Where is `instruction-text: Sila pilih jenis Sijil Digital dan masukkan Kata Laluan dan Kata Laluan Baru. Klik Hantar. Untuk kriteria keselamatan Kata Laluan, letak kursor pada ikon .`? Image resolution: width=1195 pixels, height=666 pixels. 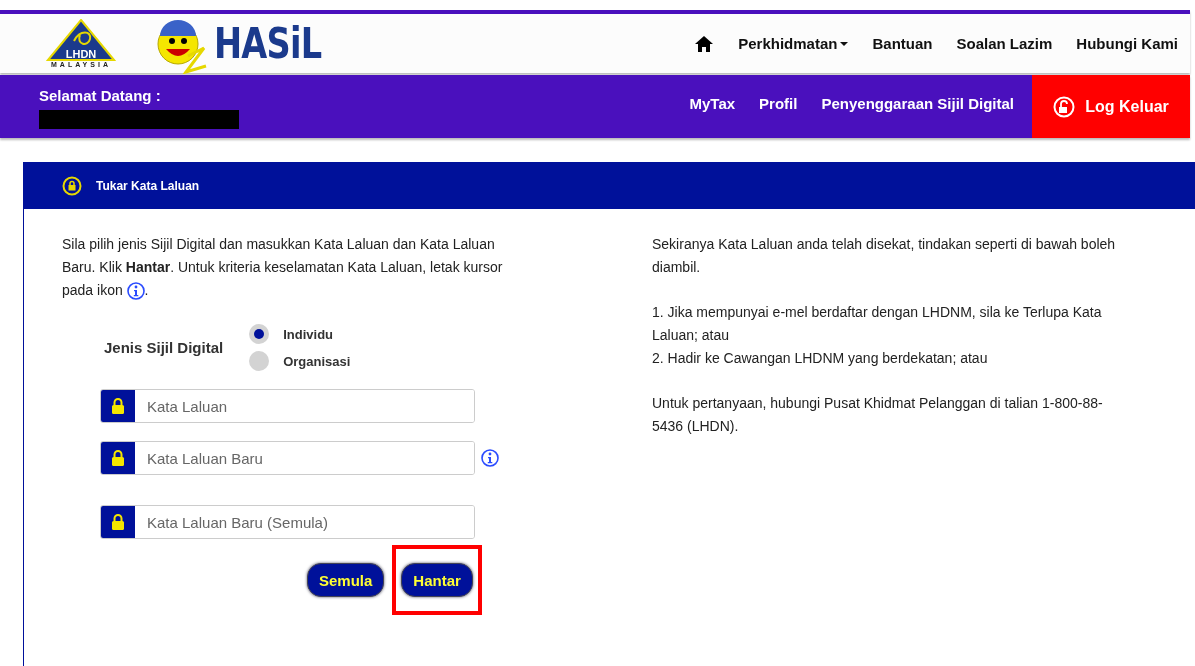
instruction-text: Sila pilih jenis Sijil Digital dan masukkan Kata Laluan dan Kata Laluan Baru. Klik Hantar. Untuk kriteria keselamatan Kata Laluan, letak kursor pada ikon . is located at coordinates (292, 267).